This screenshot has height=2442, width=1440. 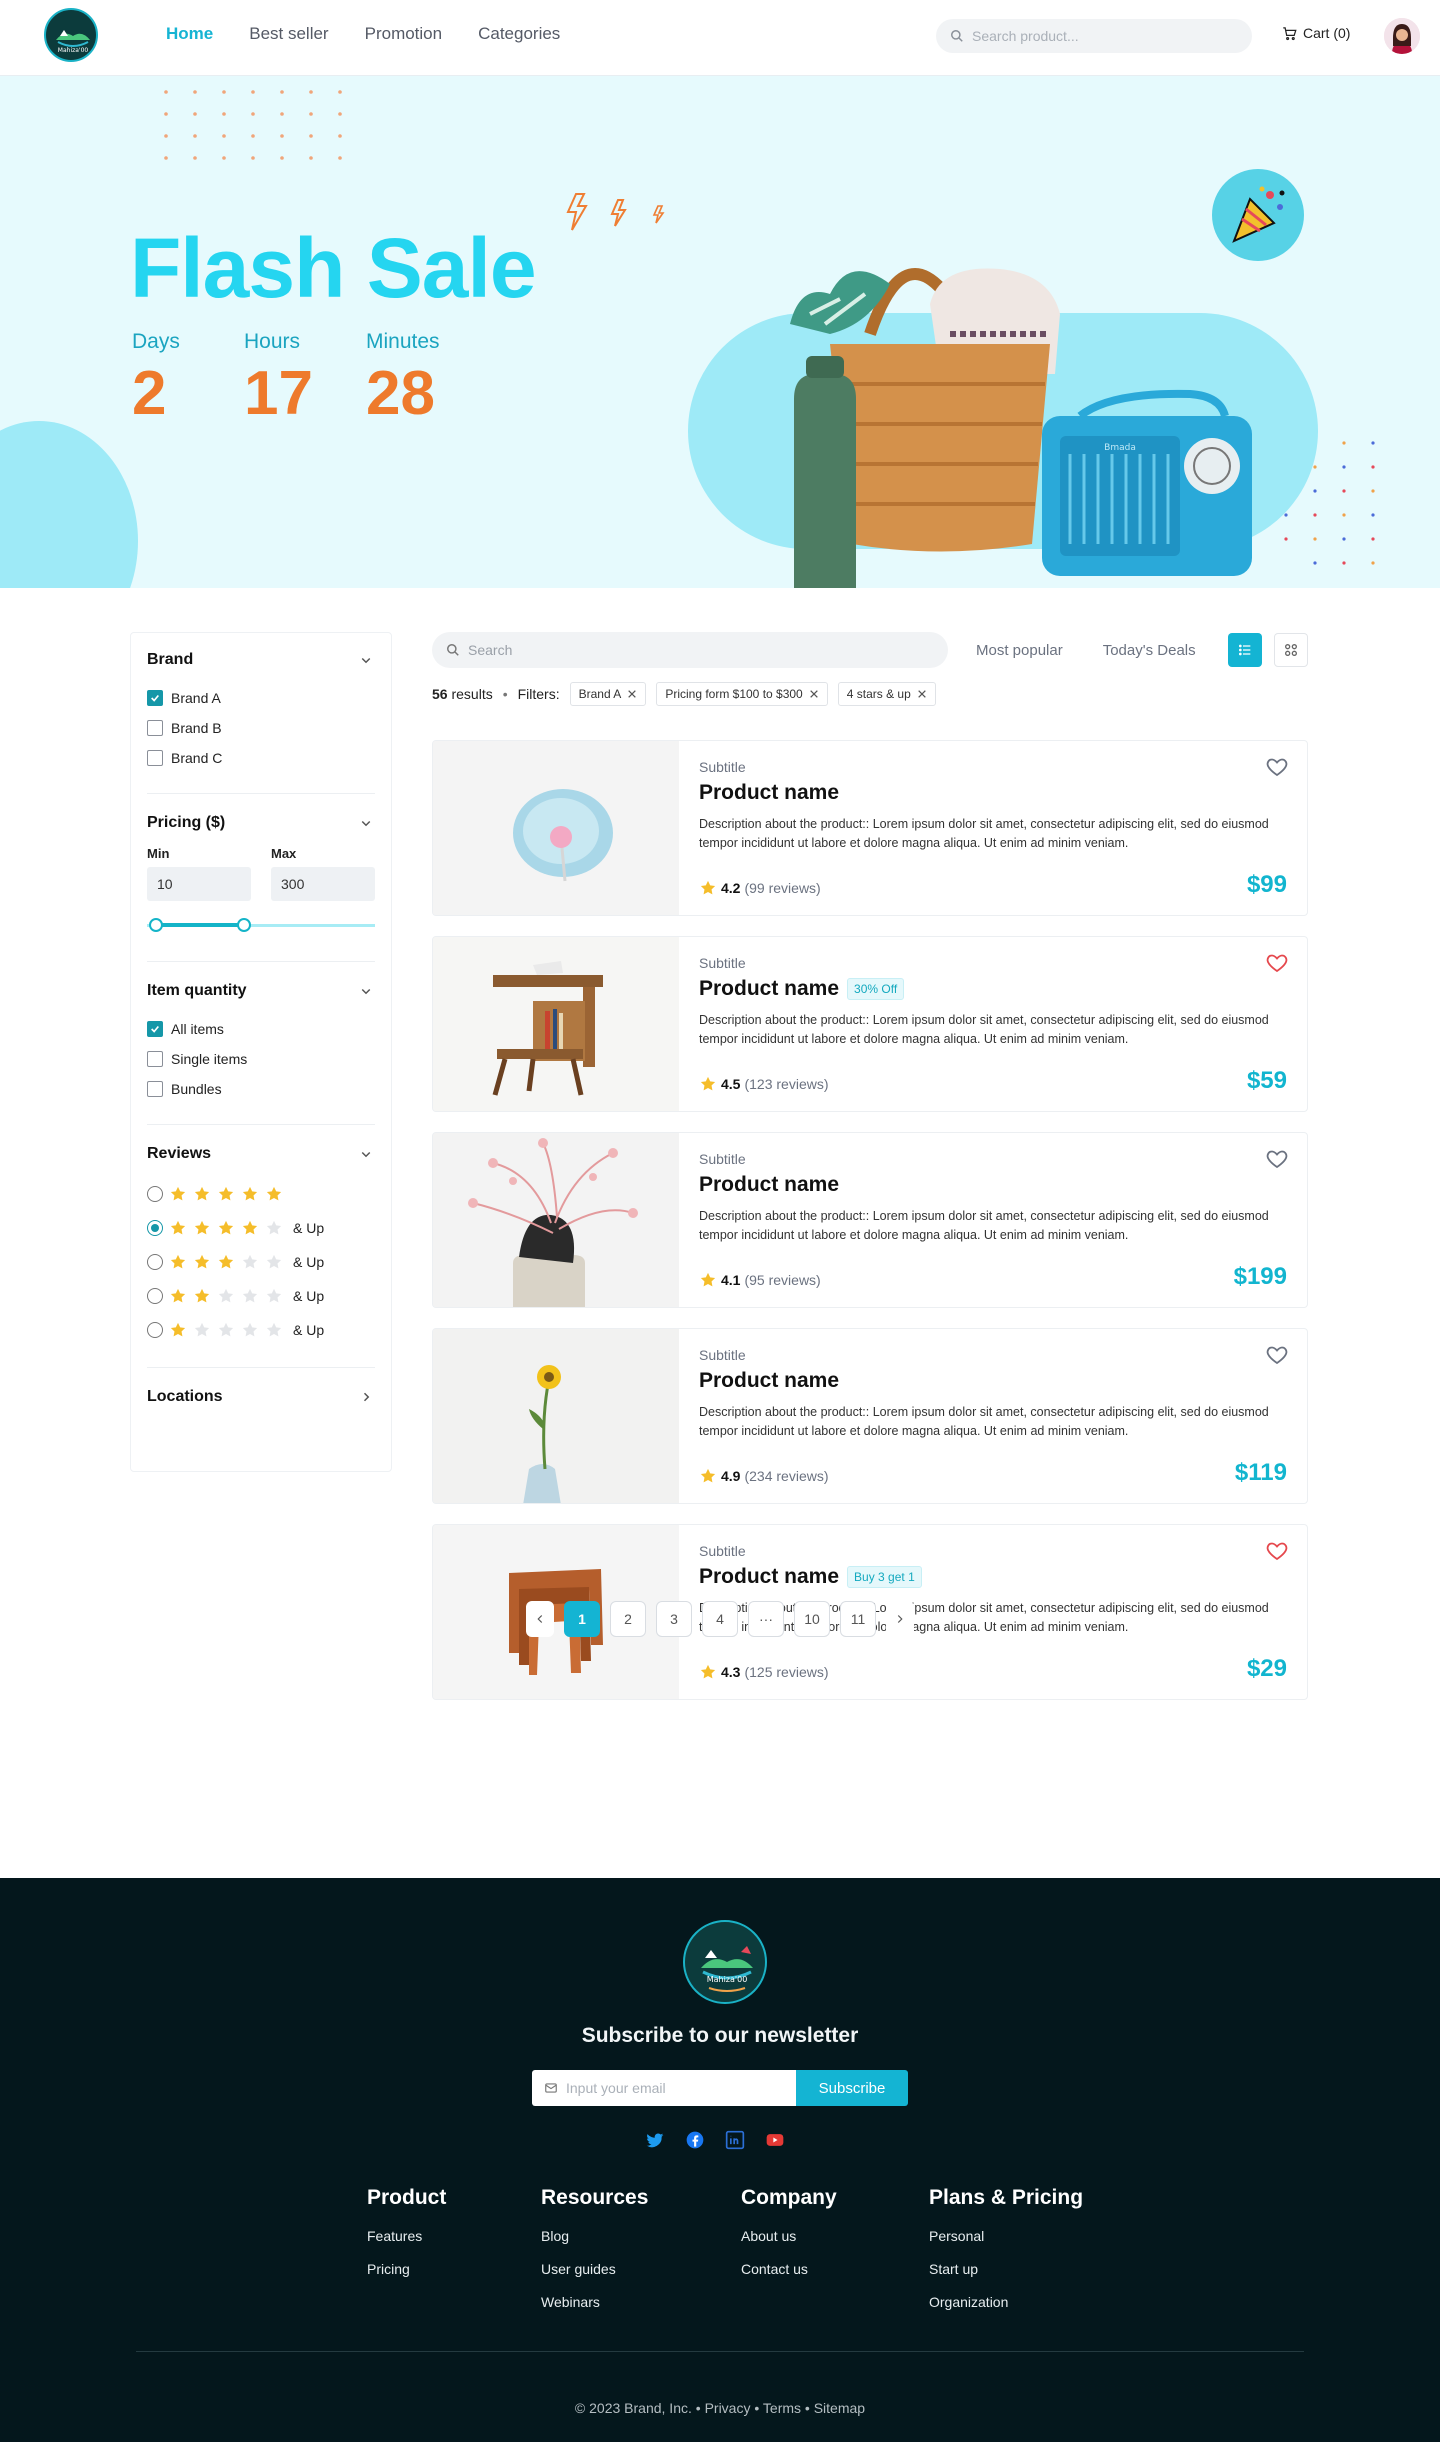 I want to click on tab-todays-deals: Today's Deals, so click(x=1149, y=650).